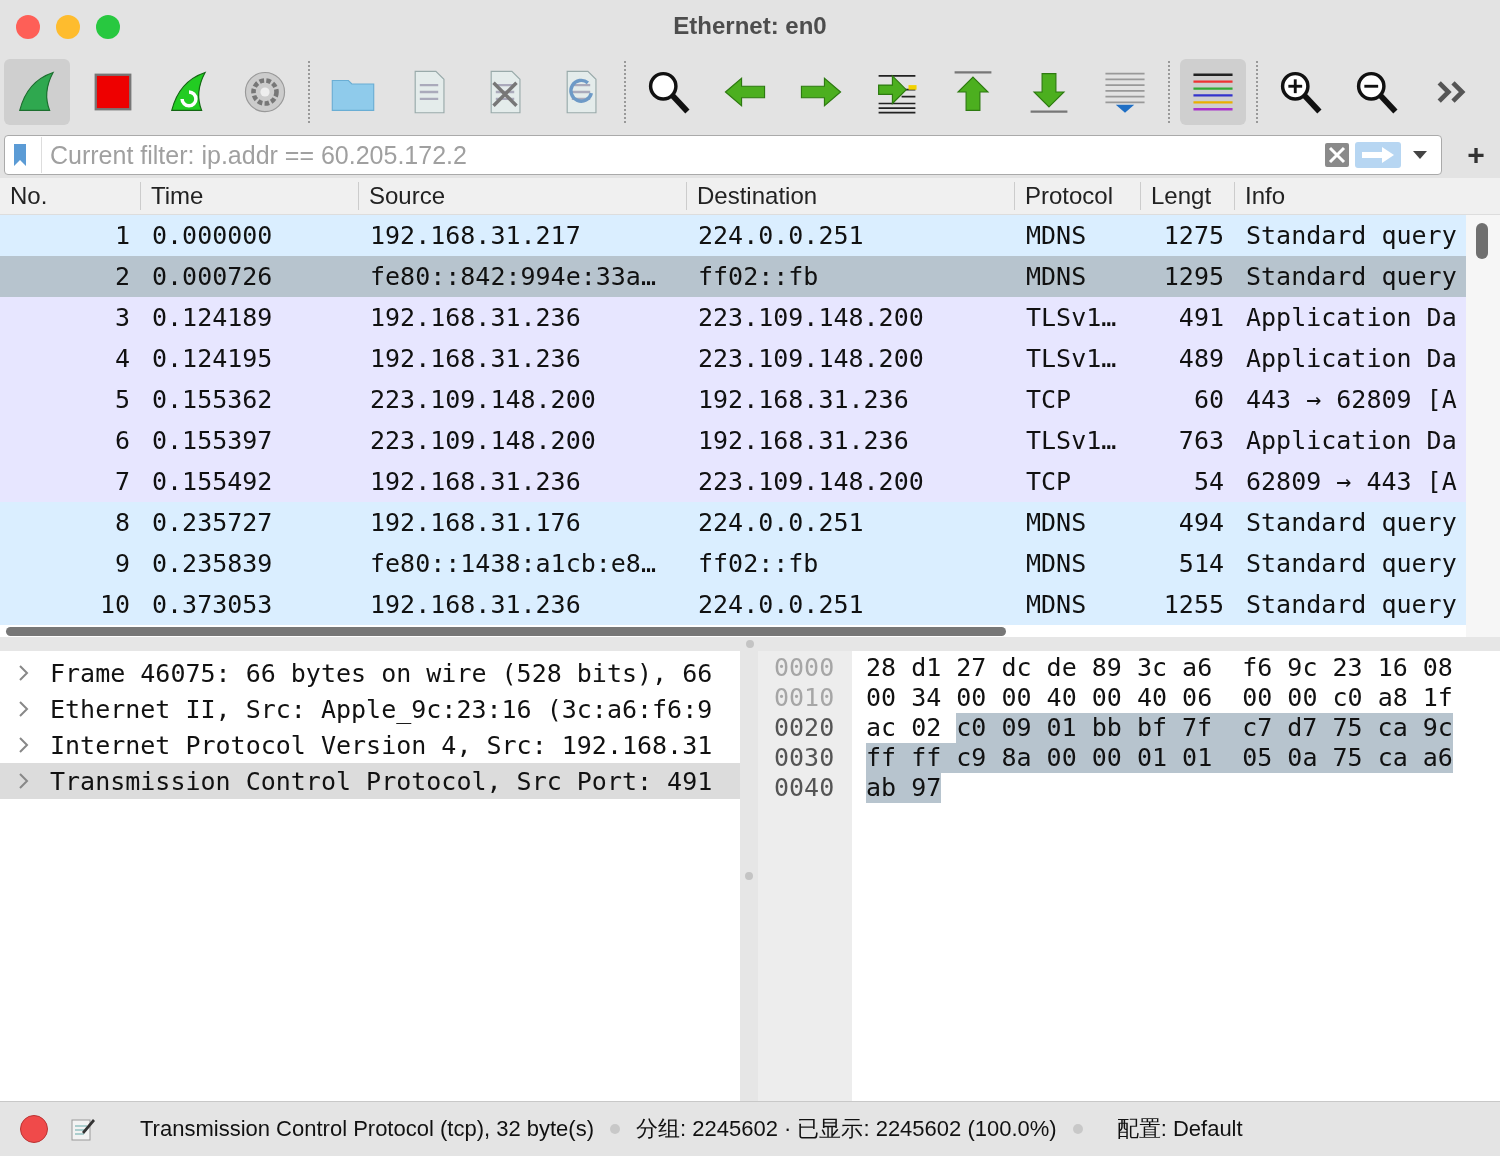  I want to click on packet-count: 分组: 2245602 · 已显示: 2245602 (100.0%), so click(846, 1129).